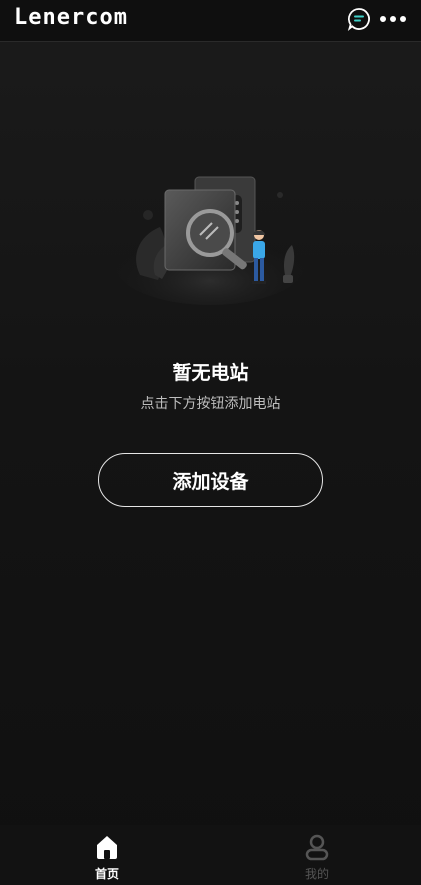  I want to click on empty-state-title: 暂无电站, so click(210, 373).